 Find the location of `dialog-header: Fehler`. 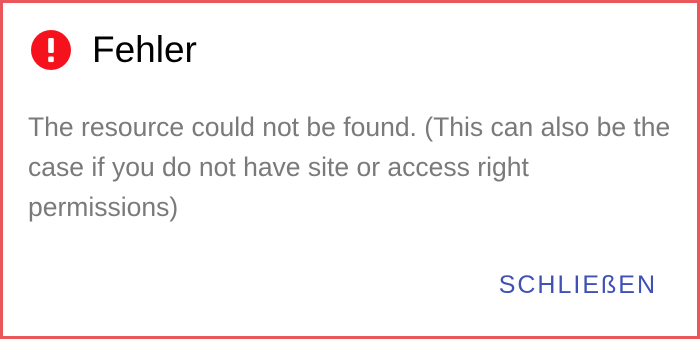

dialog-header: Fehler is located at coordinates (113, 50).